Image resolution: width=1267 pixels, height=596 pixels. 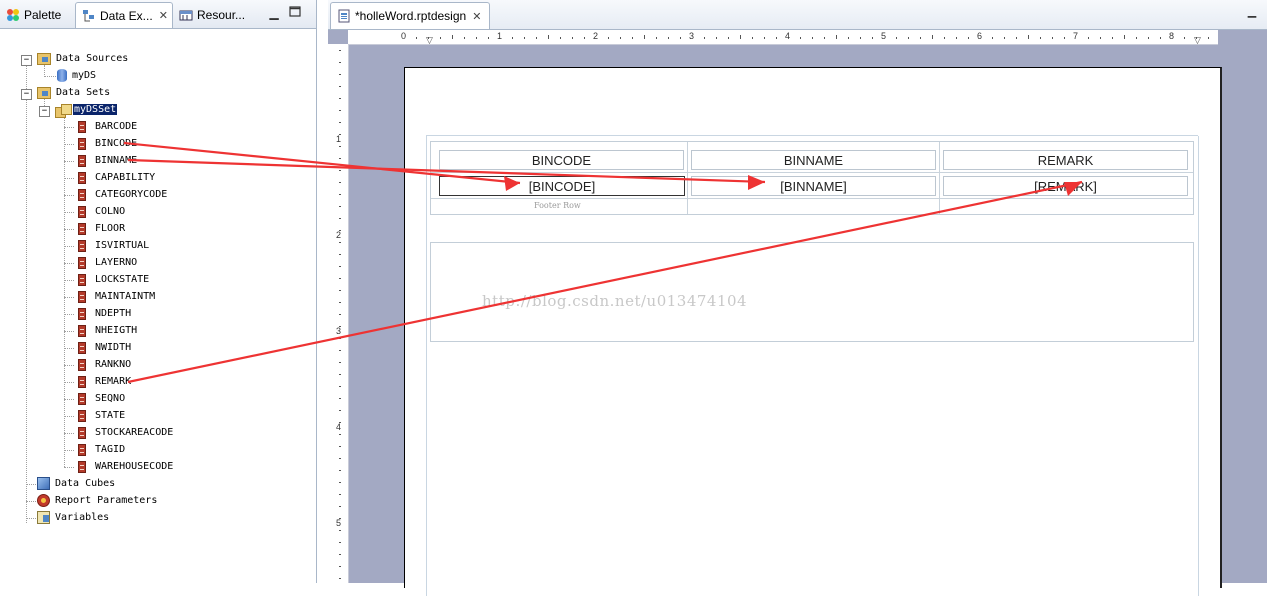 What do you see at coordinates (73, 517) in the screenshot?
I see `tree-node-variables: Variables` at bounding box center [73, 517].